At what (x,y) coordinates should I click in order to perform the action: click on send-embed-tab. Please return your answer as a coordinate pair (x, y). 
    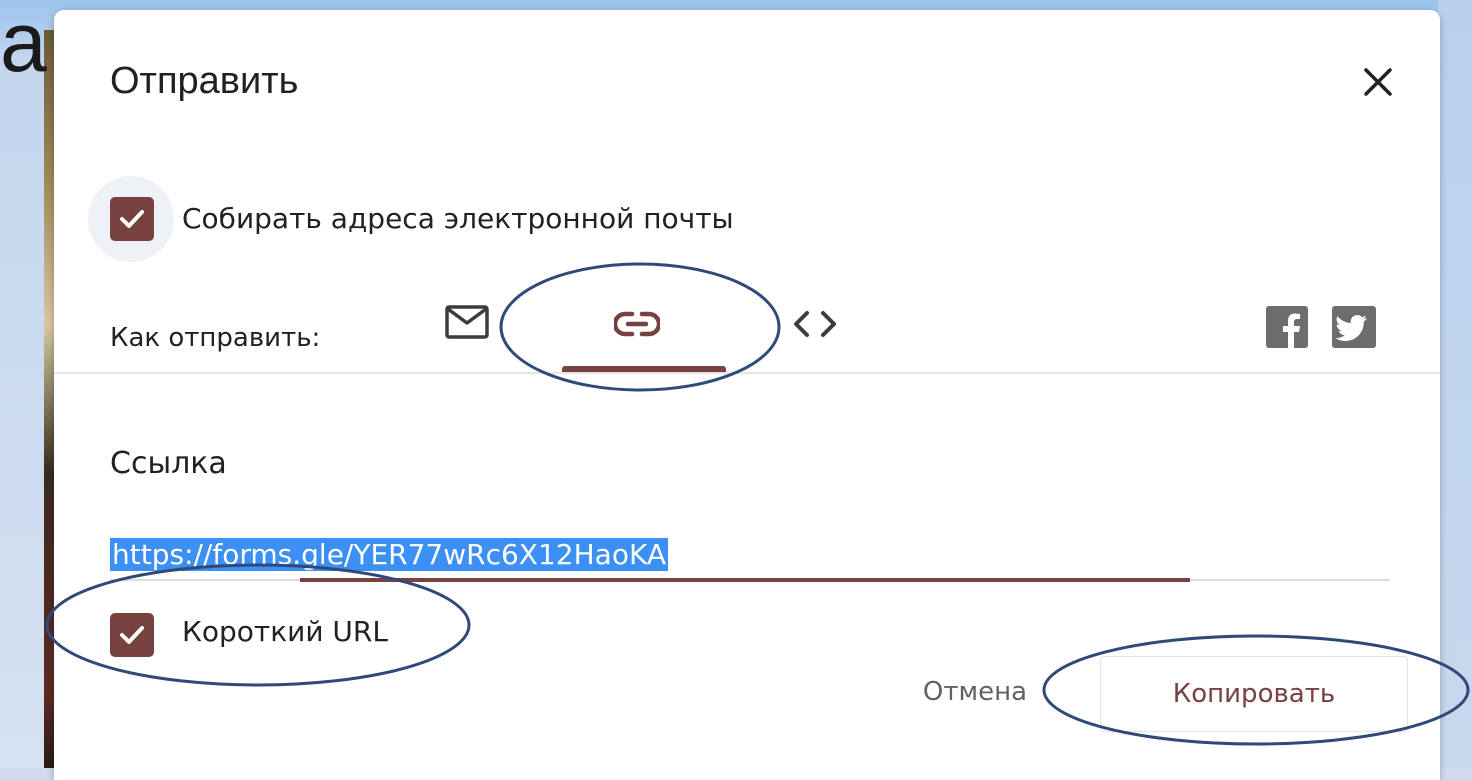
    Looking at the image, I should click on (815, 324).